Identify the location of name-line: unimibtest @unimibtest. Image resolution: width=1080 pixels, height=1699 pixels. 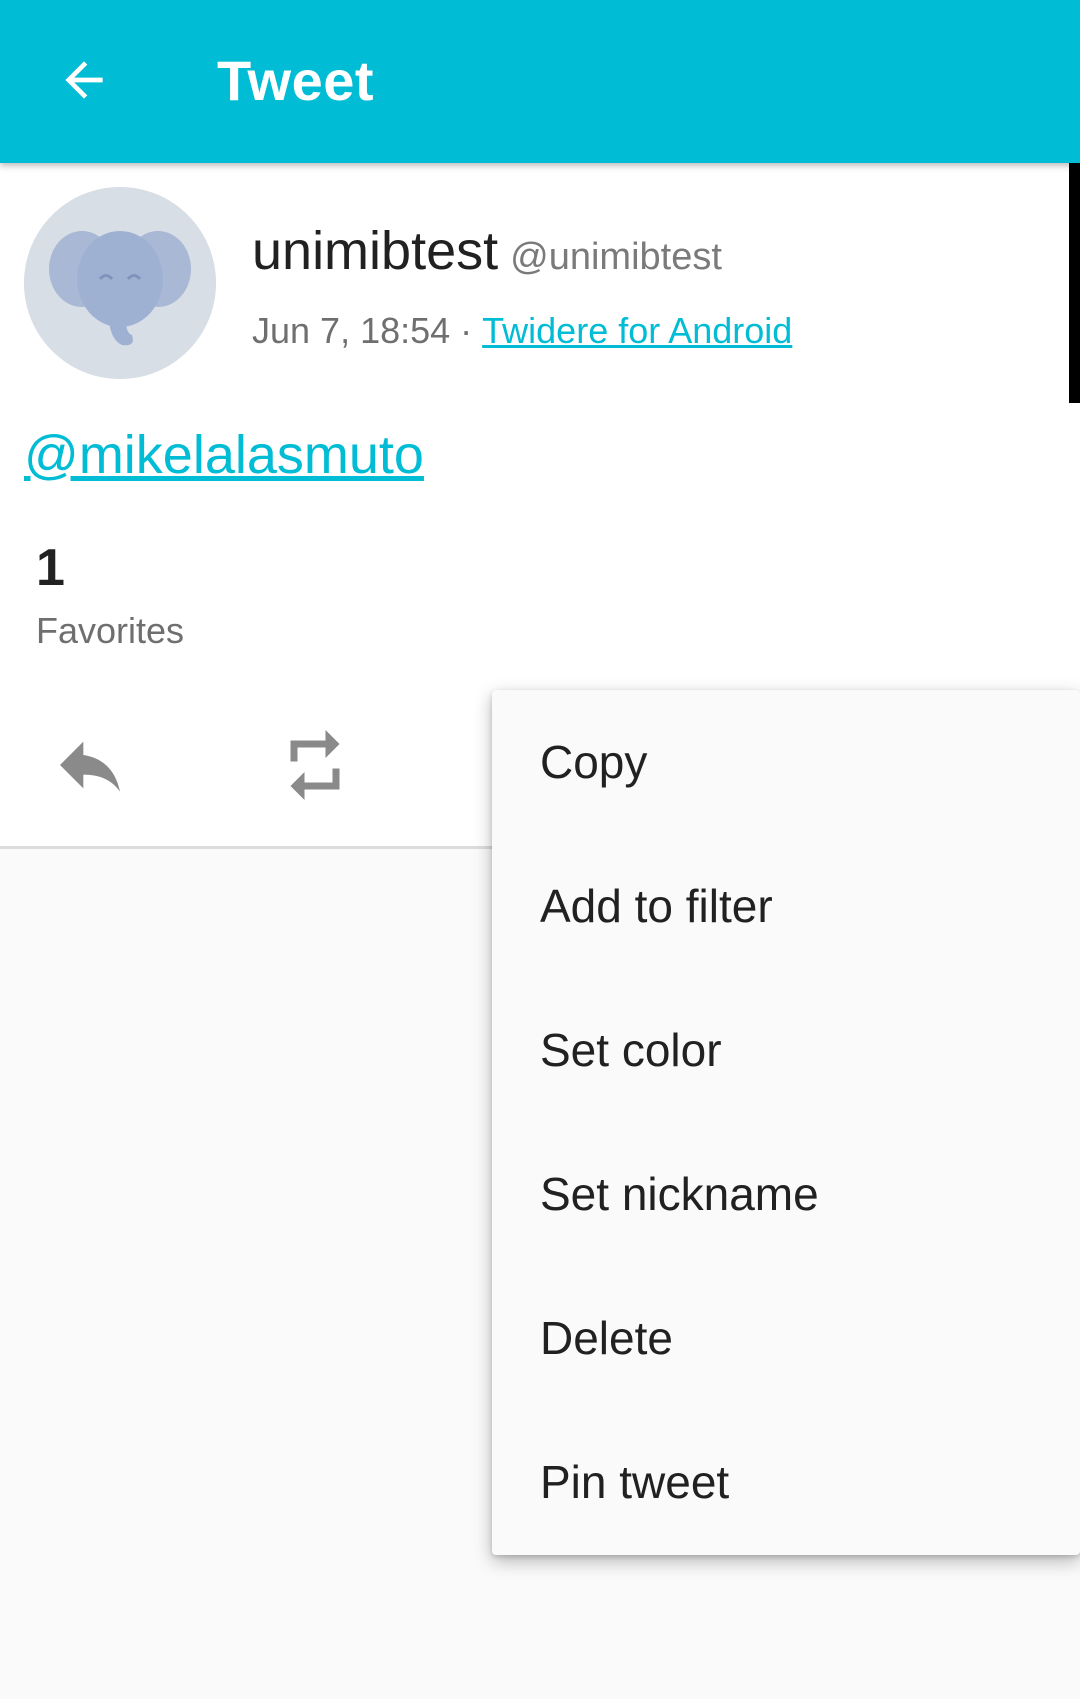
(487, 255).